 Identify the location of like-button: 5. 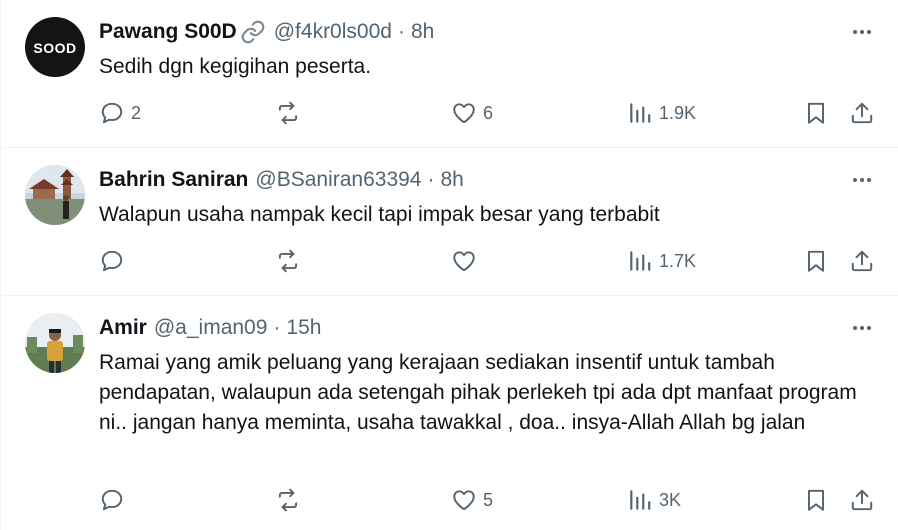
(472, 500).